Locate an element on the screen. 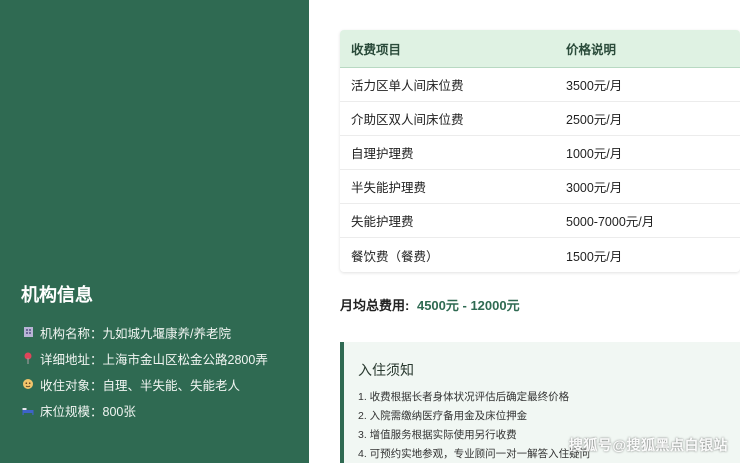 The width and height of the screenshot is (740, 463). fee-price: 3500元/月 is located at coordinates (594, 86).